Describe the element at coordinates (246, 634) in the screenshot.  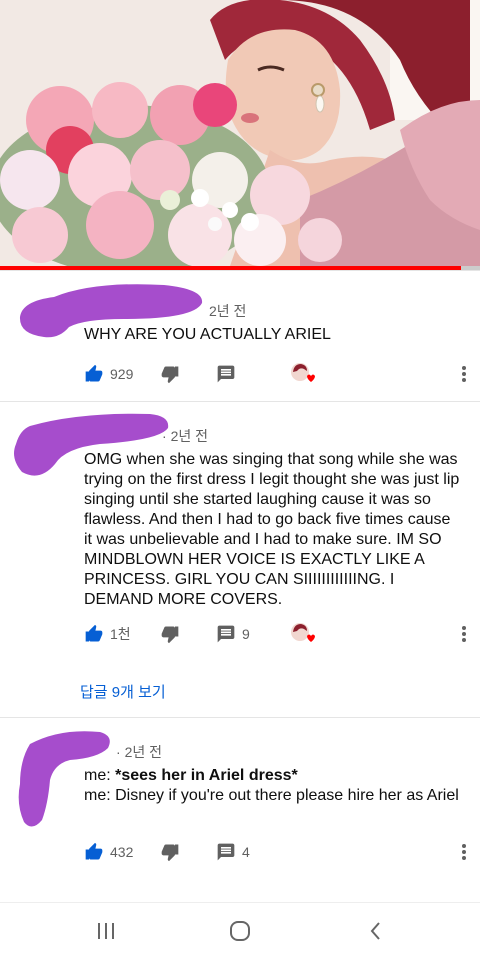
I see `reply-count: 9` at that location.